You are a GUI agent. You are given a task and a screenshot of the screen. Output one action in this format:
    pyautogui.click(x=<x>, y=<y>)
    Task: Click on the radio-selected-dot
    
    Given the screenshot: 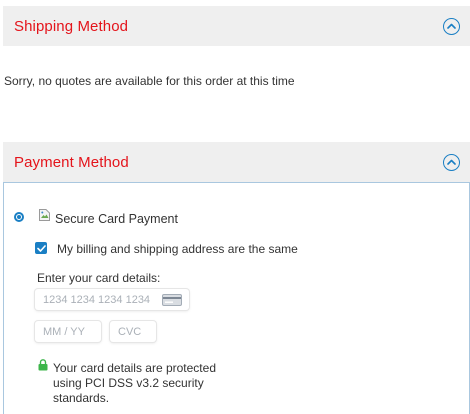 What is the action you would take?
    pyautogui.click(x=19, y=217)
    